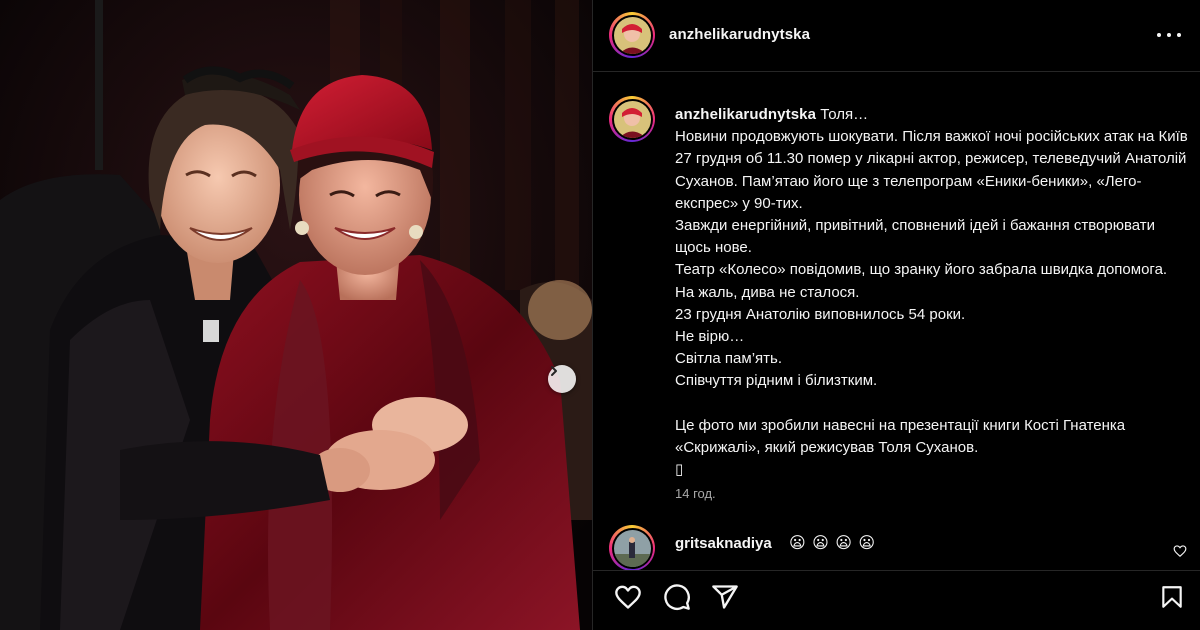 Image resolution: width=1200 pixels, height=630 pixels. I want to click on comment-bubble-icon, so click(677, 597).